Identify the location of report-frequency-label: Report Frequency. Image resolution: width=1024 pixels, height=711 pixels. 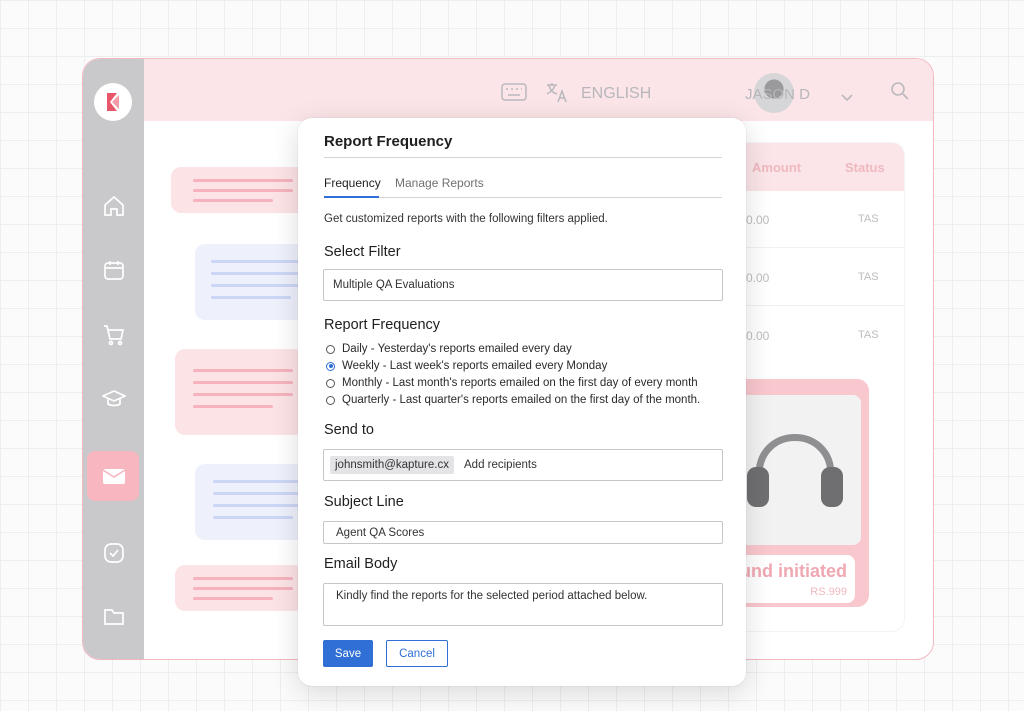
(382, 325).